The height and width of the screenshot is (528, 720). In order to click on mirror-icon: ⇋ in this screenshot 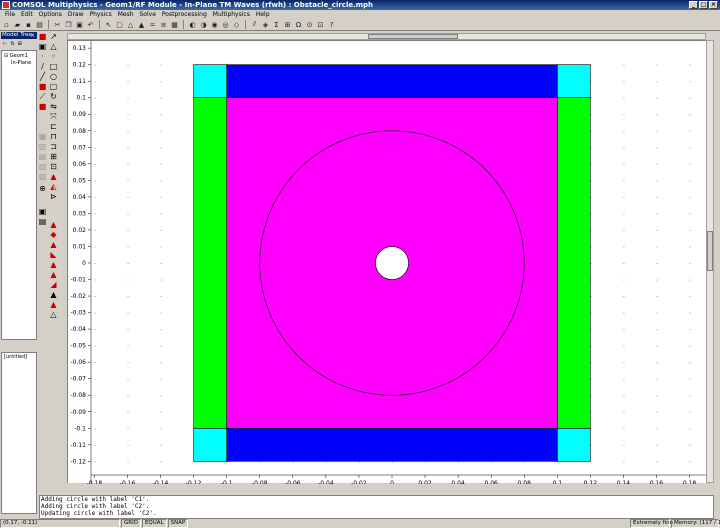, I will do `click(53, 106)`.